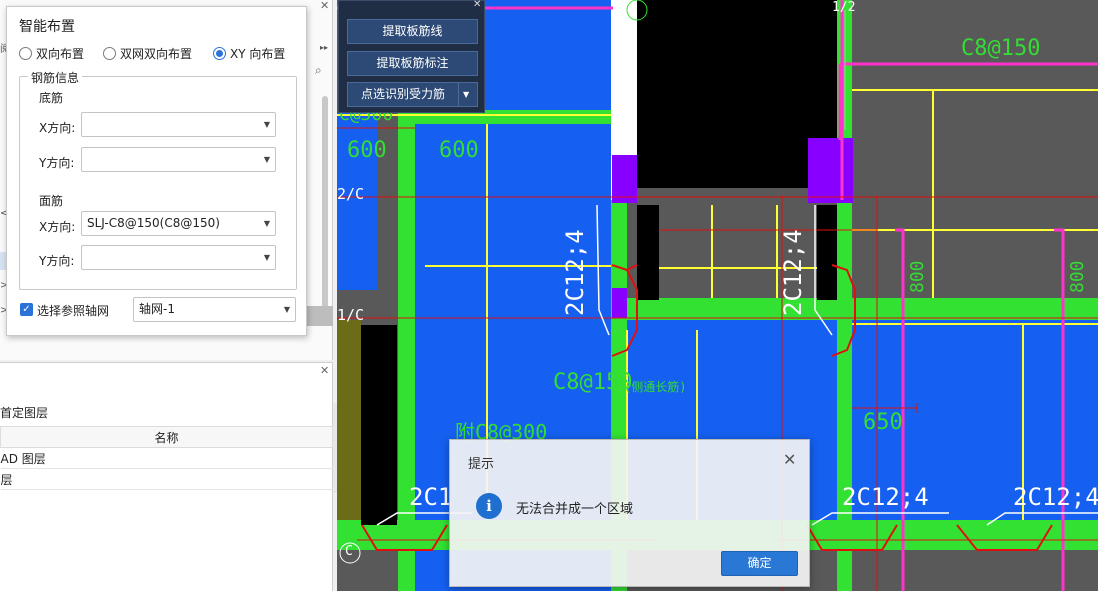 The width and height of the screenshot is (1098, 591). I want to click on dialog-title: 智能布置, so click(47, 27).